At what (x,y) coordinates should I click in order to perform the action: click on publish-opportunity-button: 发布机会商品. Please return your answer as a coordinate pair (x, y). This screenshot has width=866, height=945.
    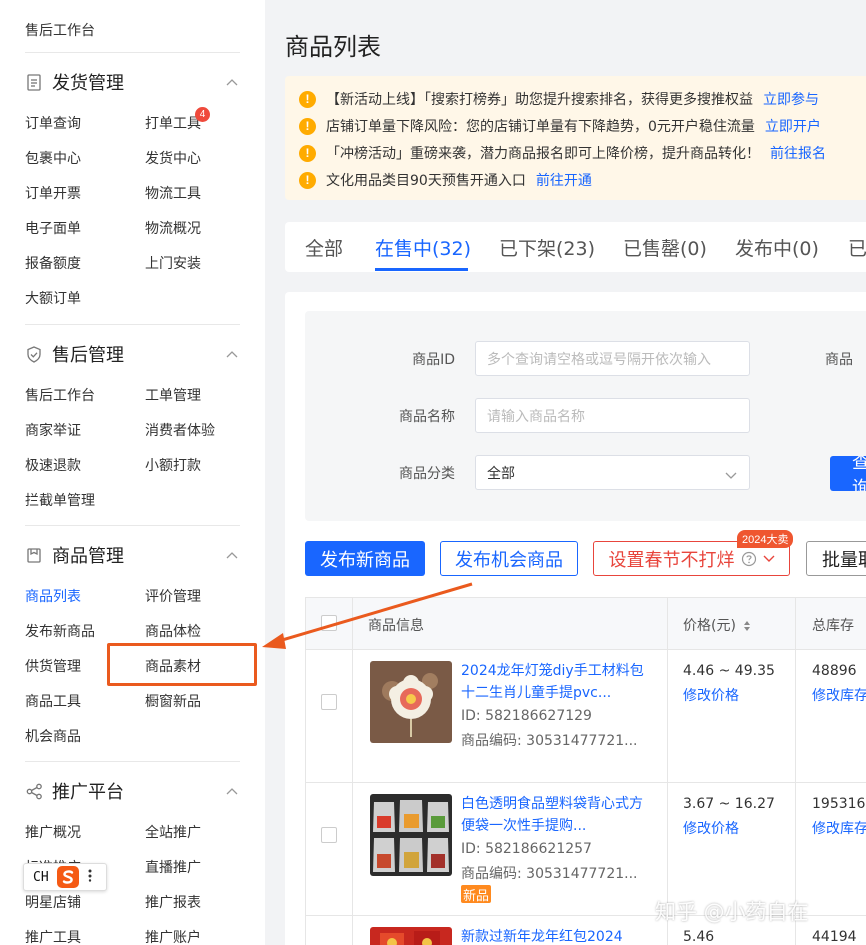
    Looking at the image, I should click on (509, 558).